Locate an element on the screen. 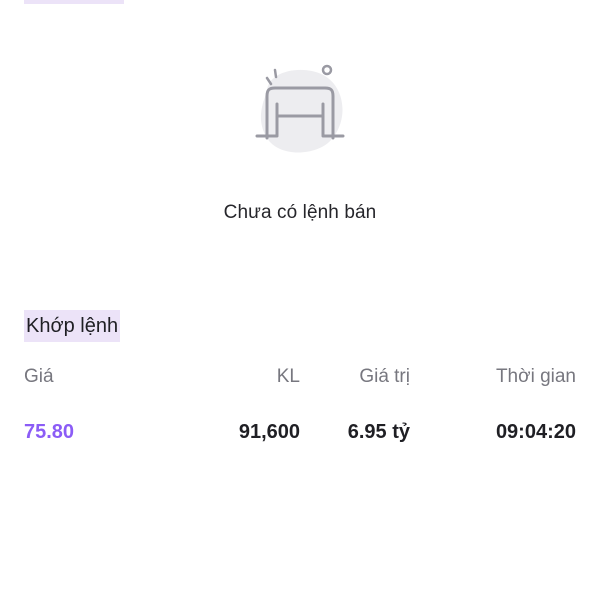 Image resolution: width=600 pixels, height=600 pixels. row-price: 75.80 is located at coordinates (49, 432).